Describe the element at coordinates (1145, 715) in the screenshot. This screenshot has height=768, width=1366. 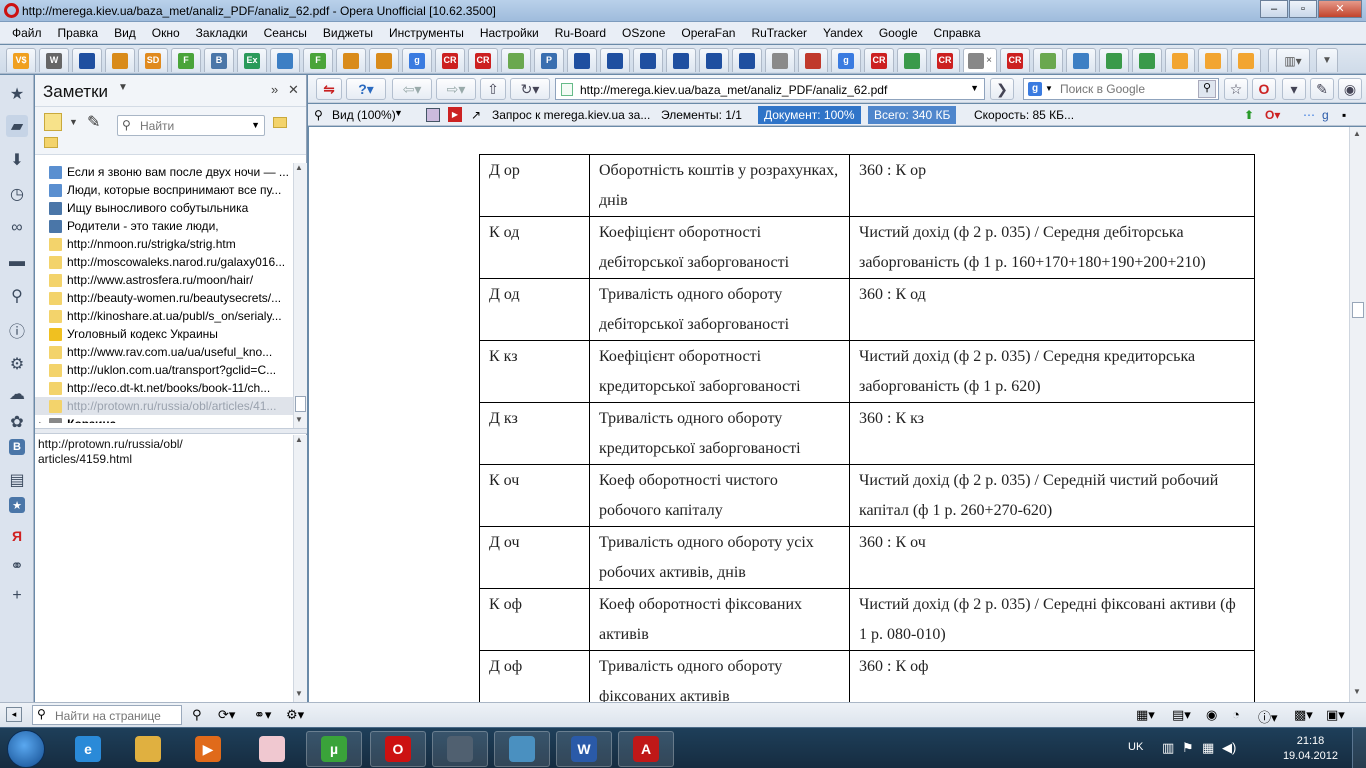
I see `image-icon: ▦▾` at that location.